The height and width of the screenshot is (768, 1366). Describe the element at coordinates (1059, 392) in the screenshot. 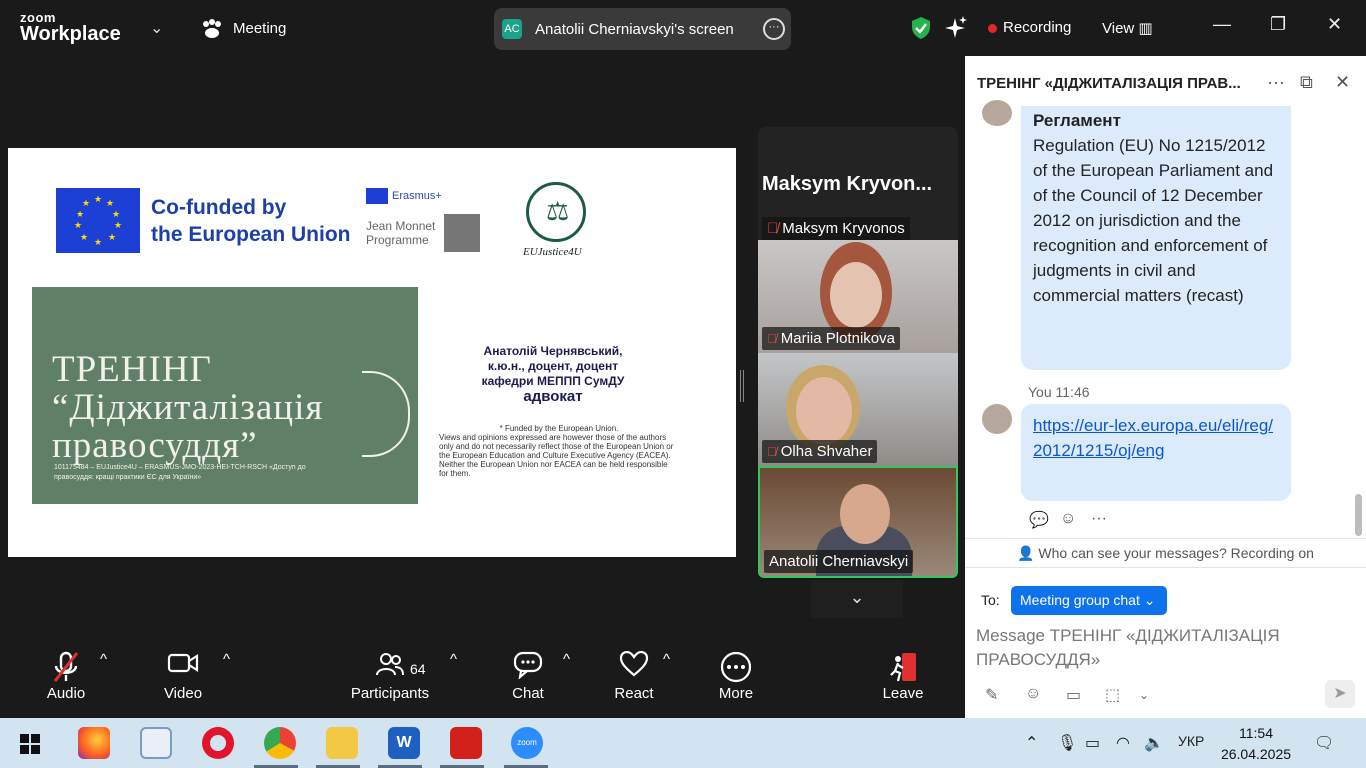

I see `message-meta: You 11:46` at that location.